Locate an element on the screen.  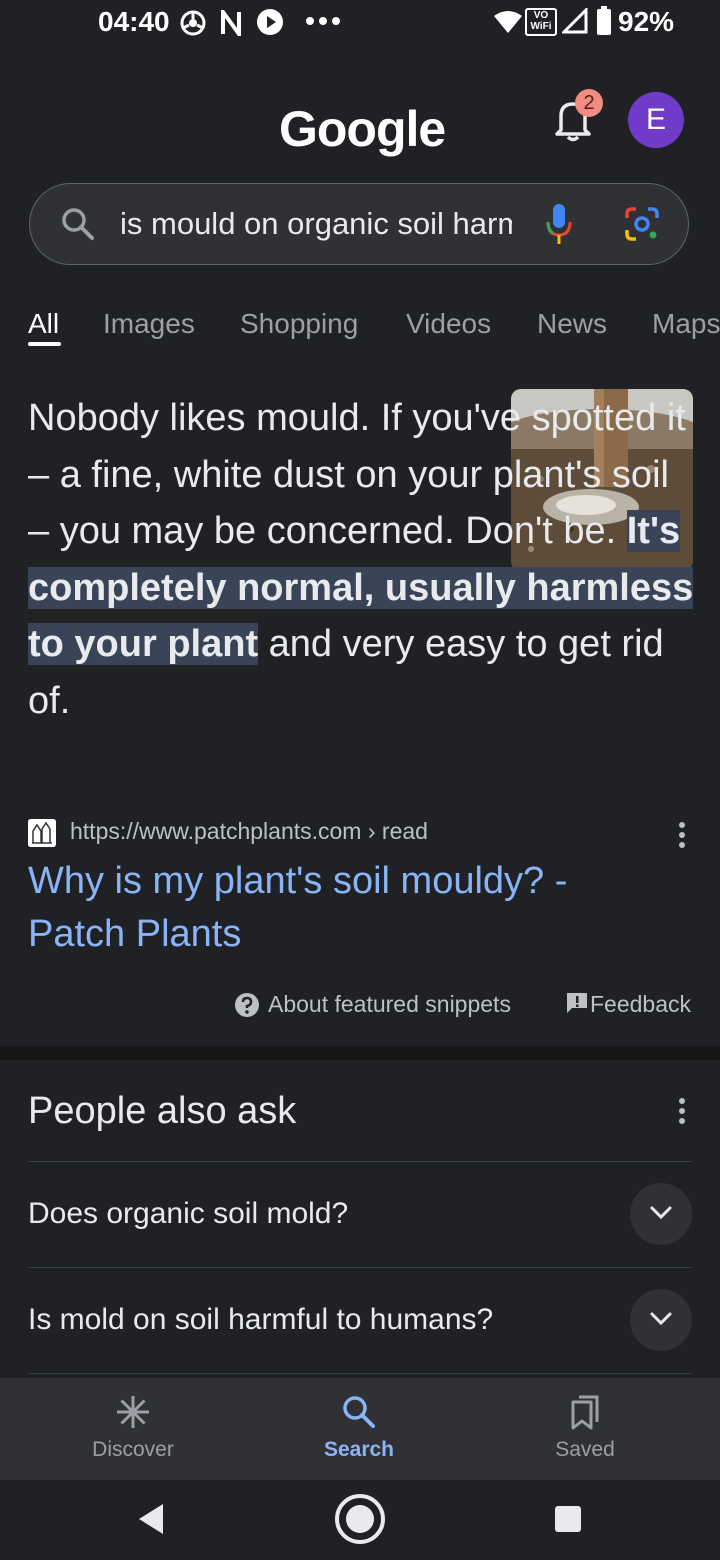
system-navigation-bar is located at coordinates (360, 1520).